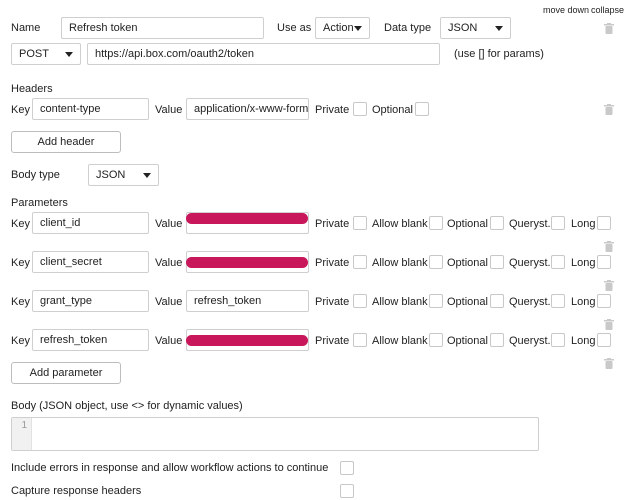 This screenshot has height=500, width=628. What do you see at coordinates (39, 203) in the screenshot?
I see `parameters-title: Parameters` at bounding box center [39, 203].